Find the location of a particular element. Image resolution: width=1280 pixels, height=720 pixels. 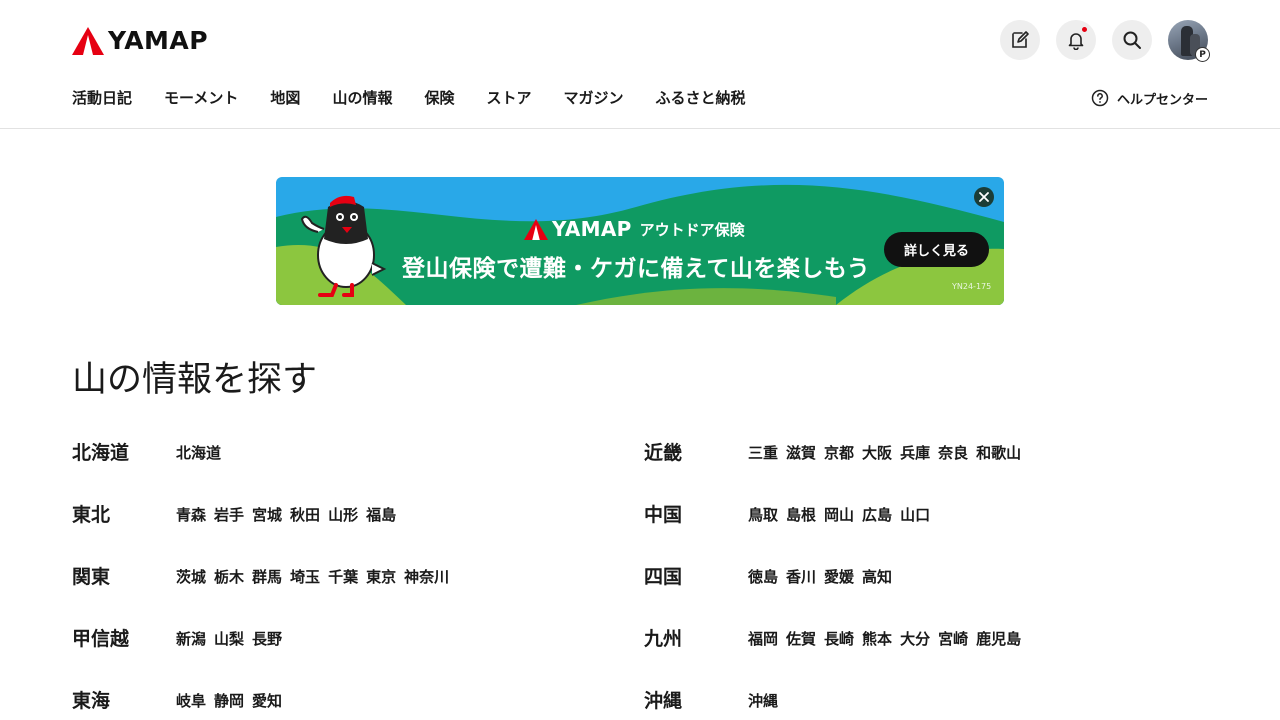

prefecture-link: 熊本 is located at coordinates (877, 639).